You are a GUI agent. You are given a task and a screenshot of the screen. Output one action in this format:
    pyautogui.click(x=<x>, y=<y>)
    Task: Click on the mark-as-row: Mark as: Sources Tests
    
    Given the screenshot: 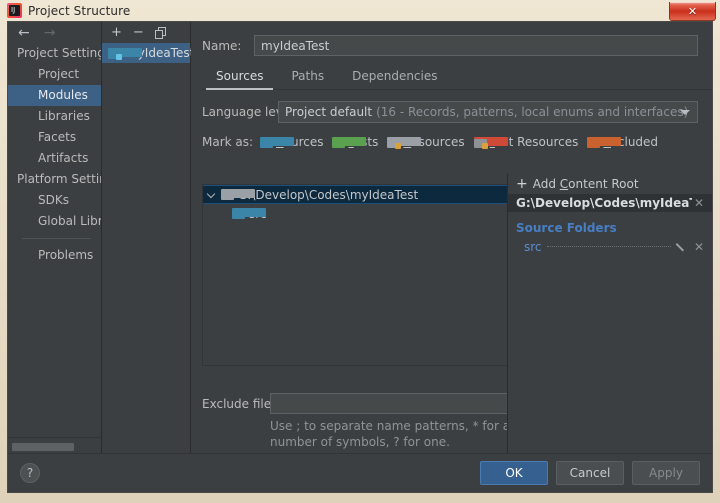 What is the action you would take?
    pyautogui.click(x=451, y=136)
    